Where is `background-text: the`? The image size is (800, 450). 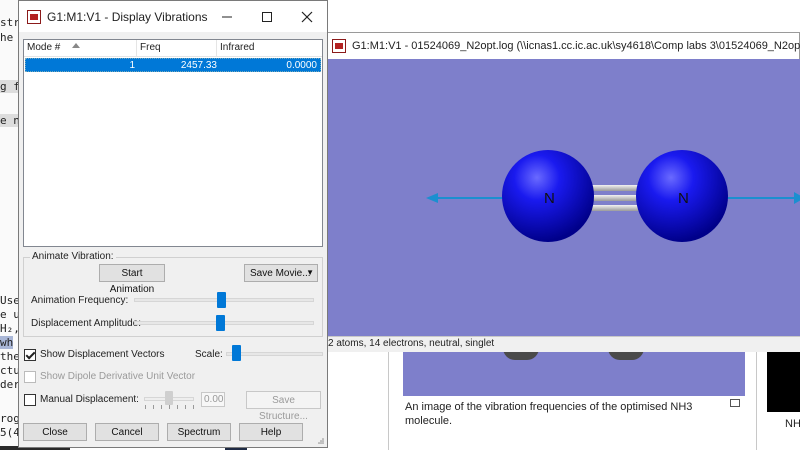
background-text: the is located at coordinates (10, 356).